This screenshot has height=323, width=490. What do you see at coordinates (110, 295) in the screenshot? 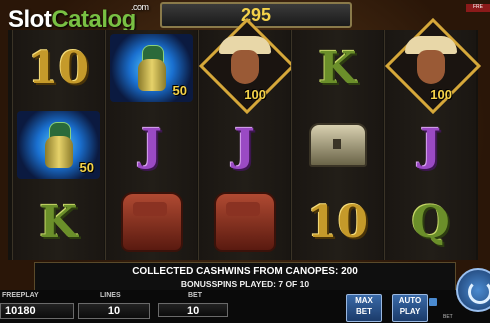
I see `lines-label: LINES` at bounding box center [110, 295].